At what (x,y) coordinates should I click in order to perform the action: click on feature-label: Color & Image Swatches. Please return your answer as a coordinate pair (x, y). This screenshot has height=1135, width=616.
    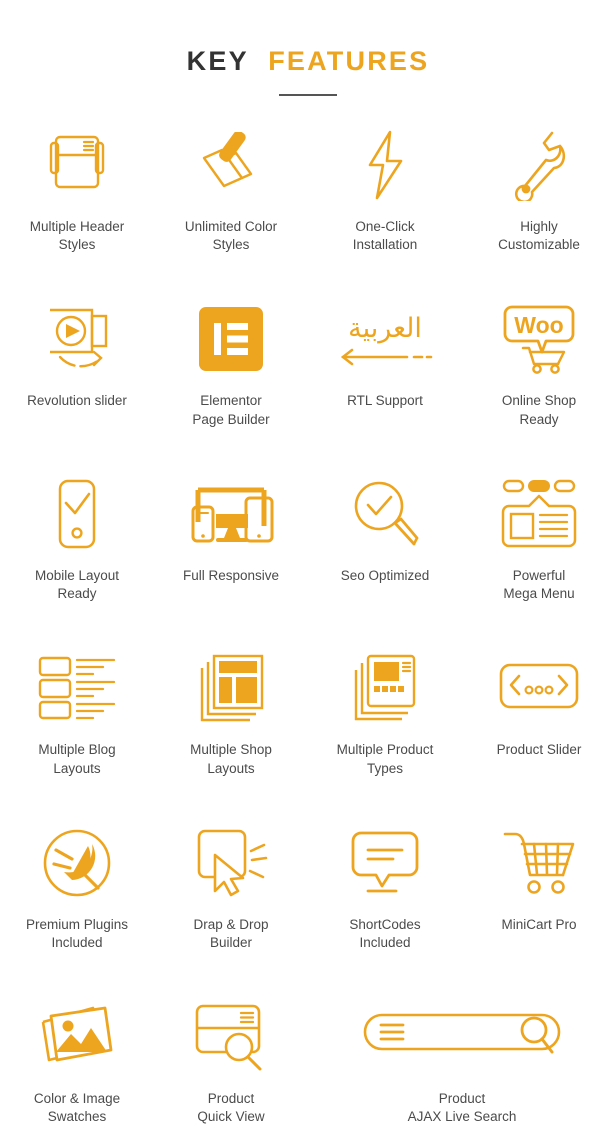
    Looking at the image, I should click on (77, 1108).